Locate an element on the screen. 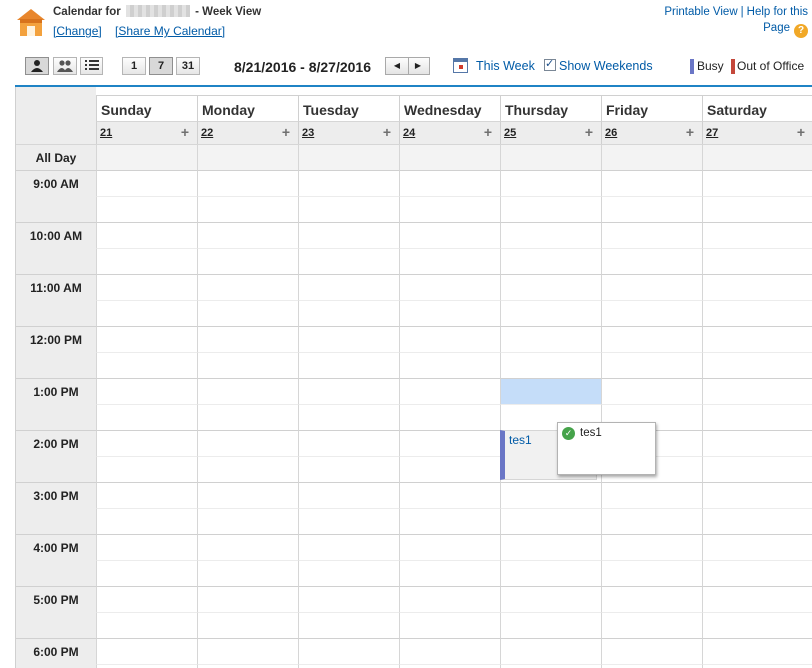 Image resolution: width=812 pixels, height=668 pixels. this-week-link: This Week is located at coordinates (505, 66).